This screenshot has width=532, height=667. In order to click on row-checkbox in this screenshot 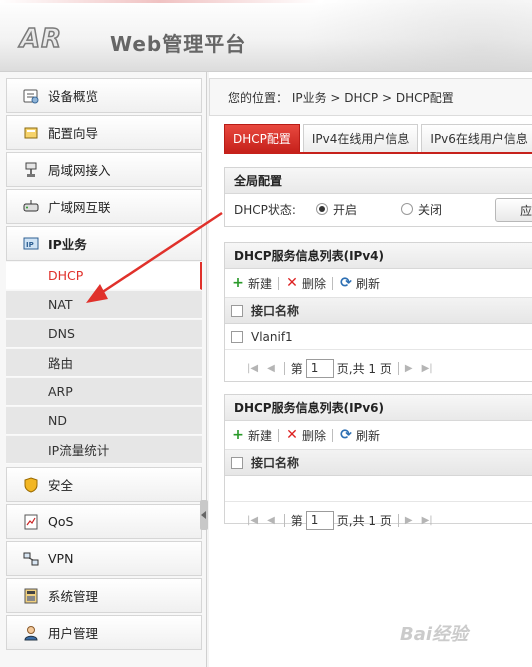, I will do `click(237, 336)`.